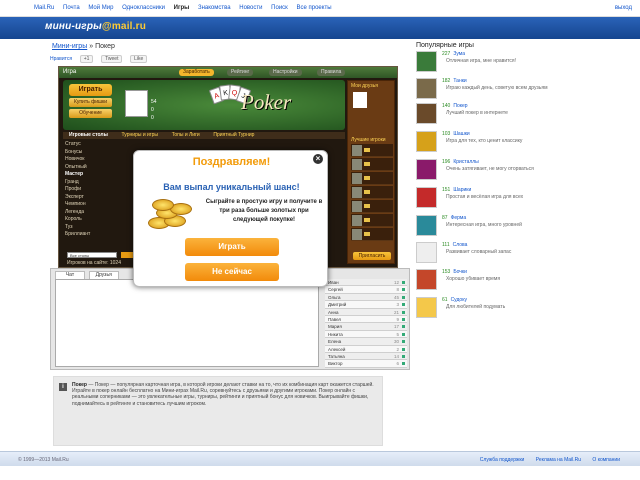 Image resolution: width=640 pixels, height=480 pixels. I want to click on buy-chips-button: Купить фишки, so click(90, 102).